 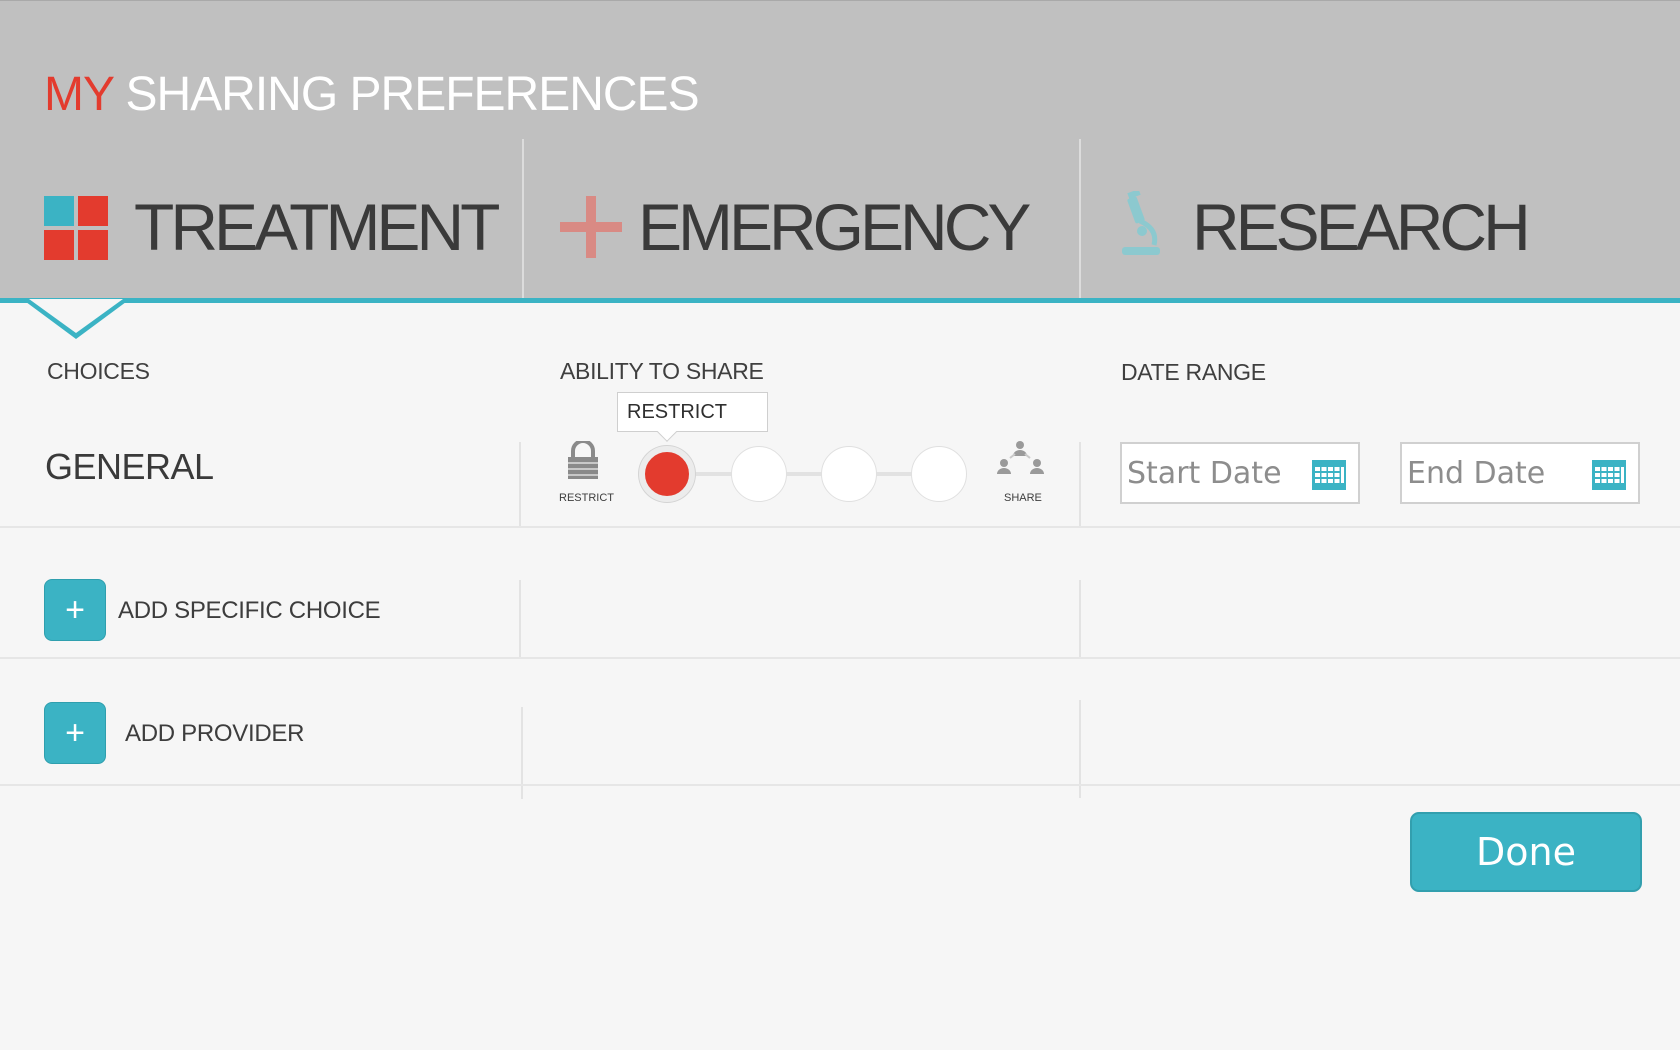 I want to click on end-date-input, so click(x=1497, y=473).